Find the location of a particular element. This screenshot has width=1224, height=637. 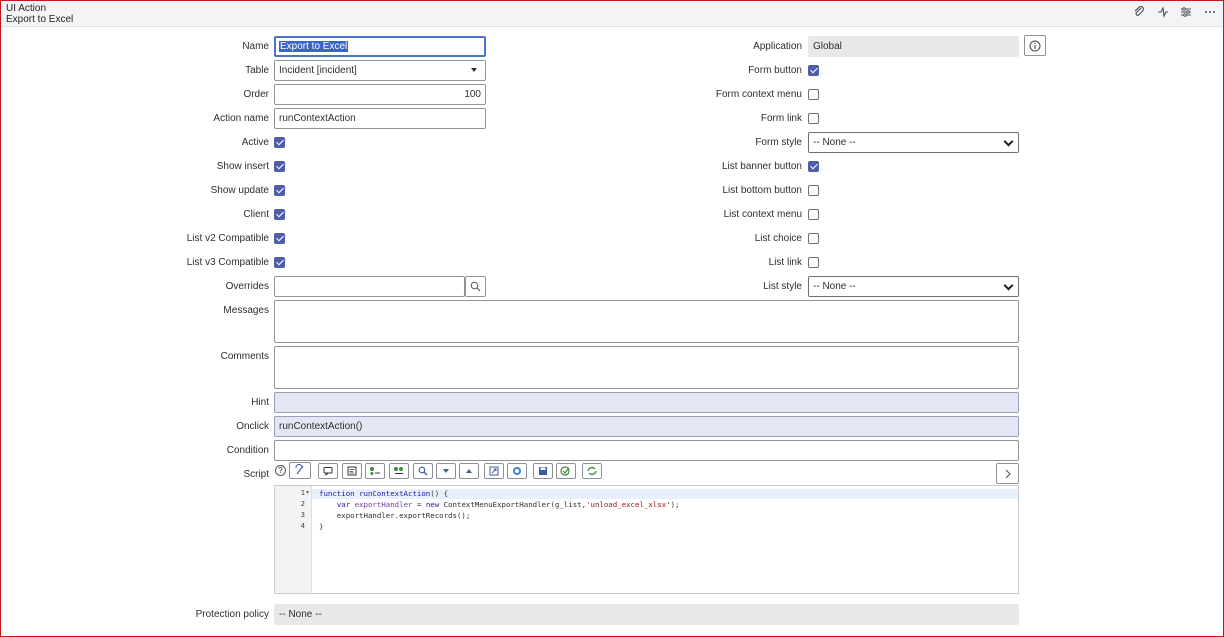

sliders-icon is located at coordinates (1186, 14).